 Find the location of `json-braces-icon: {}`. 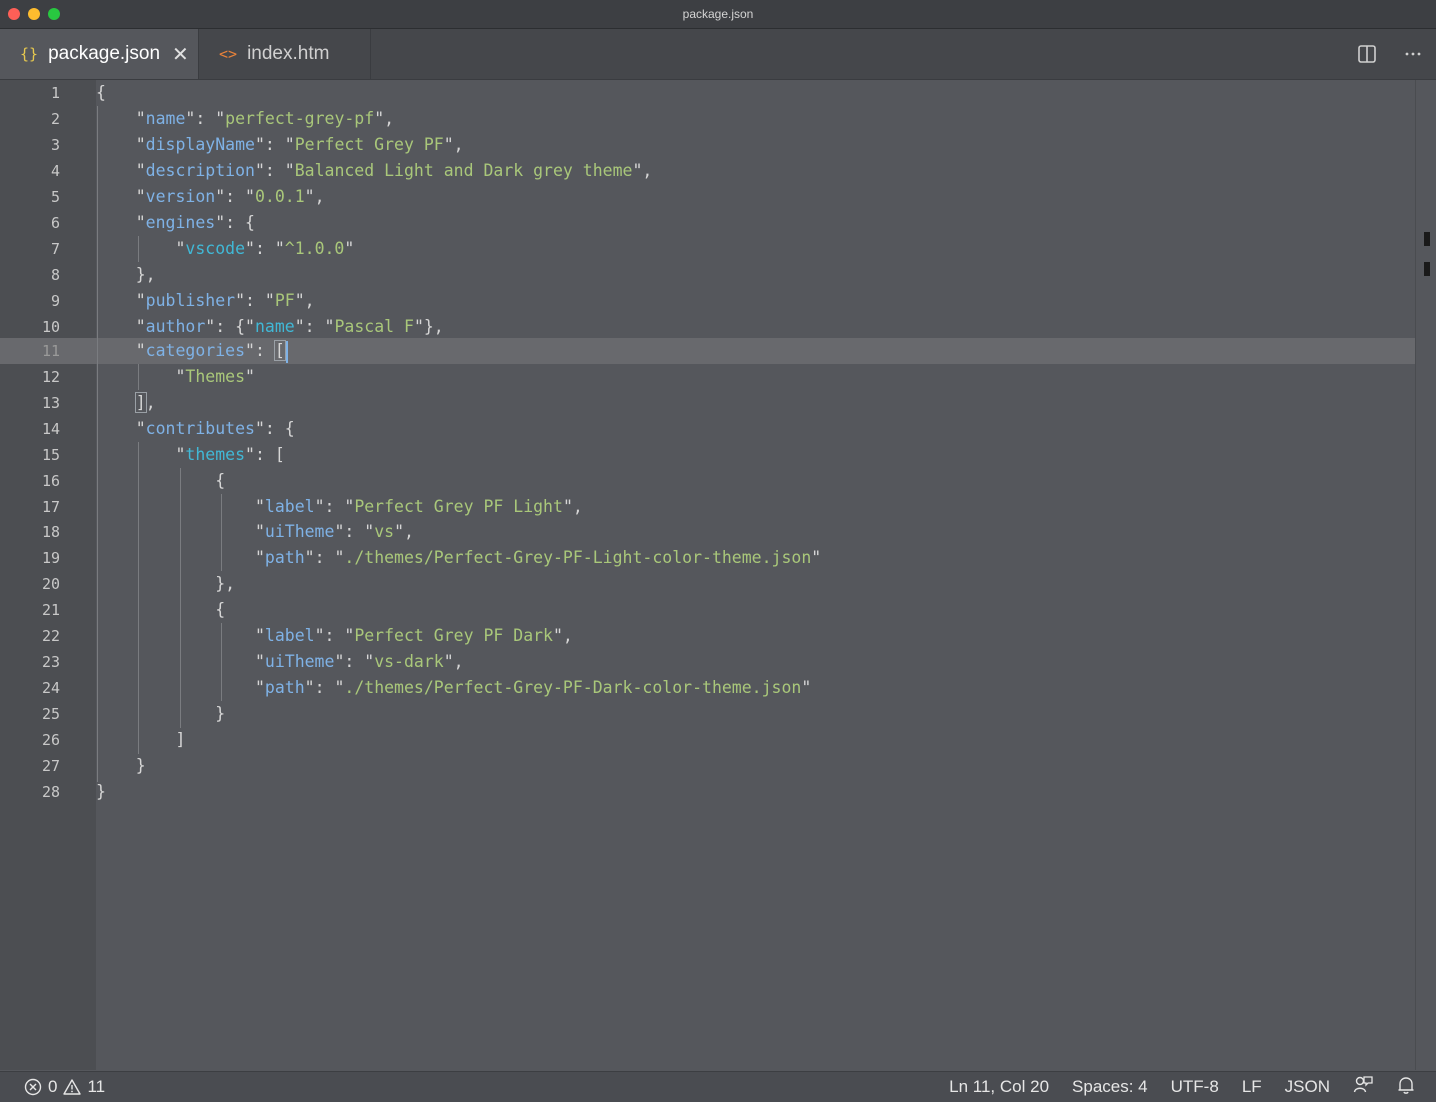

json-braces-icon: {} is located at coordinates (29, 54).